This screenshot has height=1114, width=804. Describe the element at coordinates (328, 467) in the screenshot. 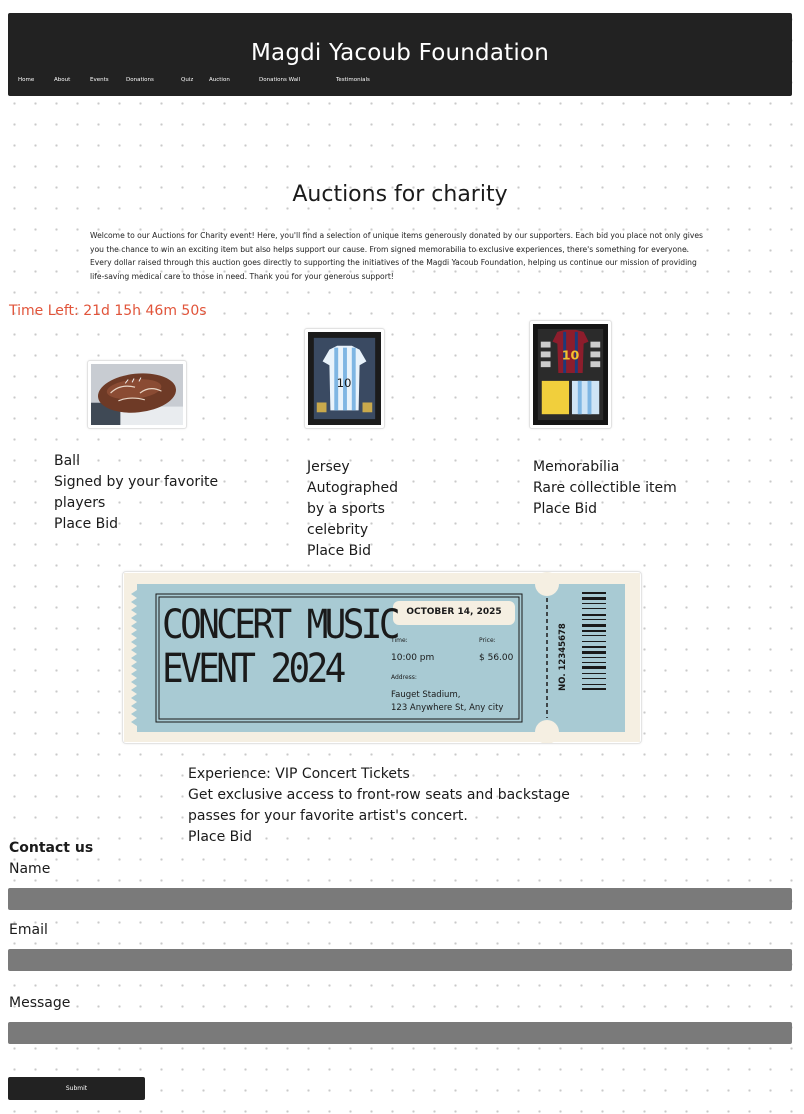

I see `item-name: Jersey` at that location.